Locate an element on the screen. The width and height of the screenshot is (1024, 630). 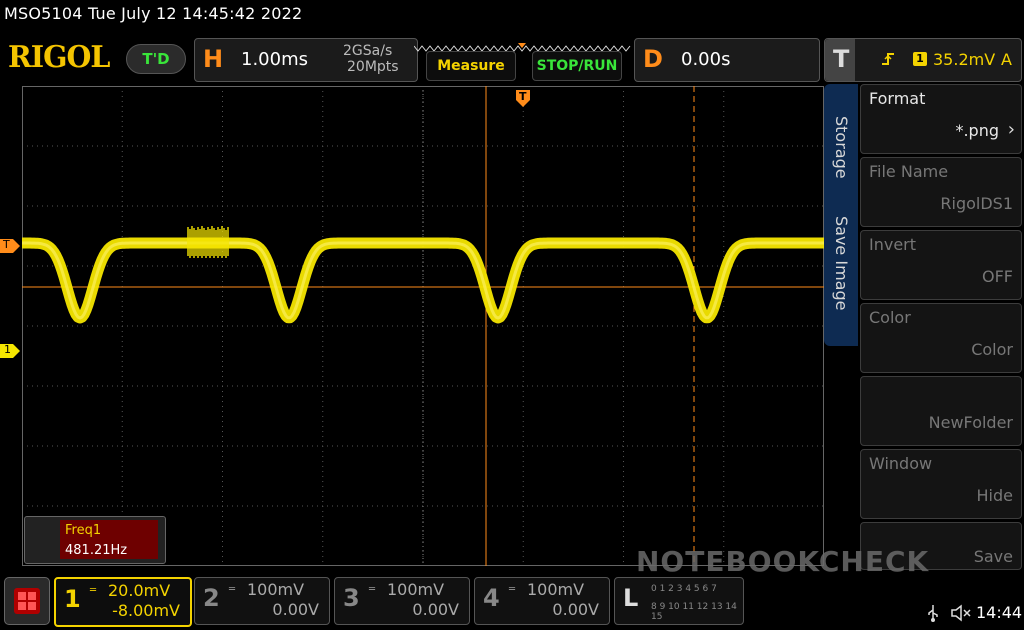
trigger-mode: A is located at coordinates (1006, 59).